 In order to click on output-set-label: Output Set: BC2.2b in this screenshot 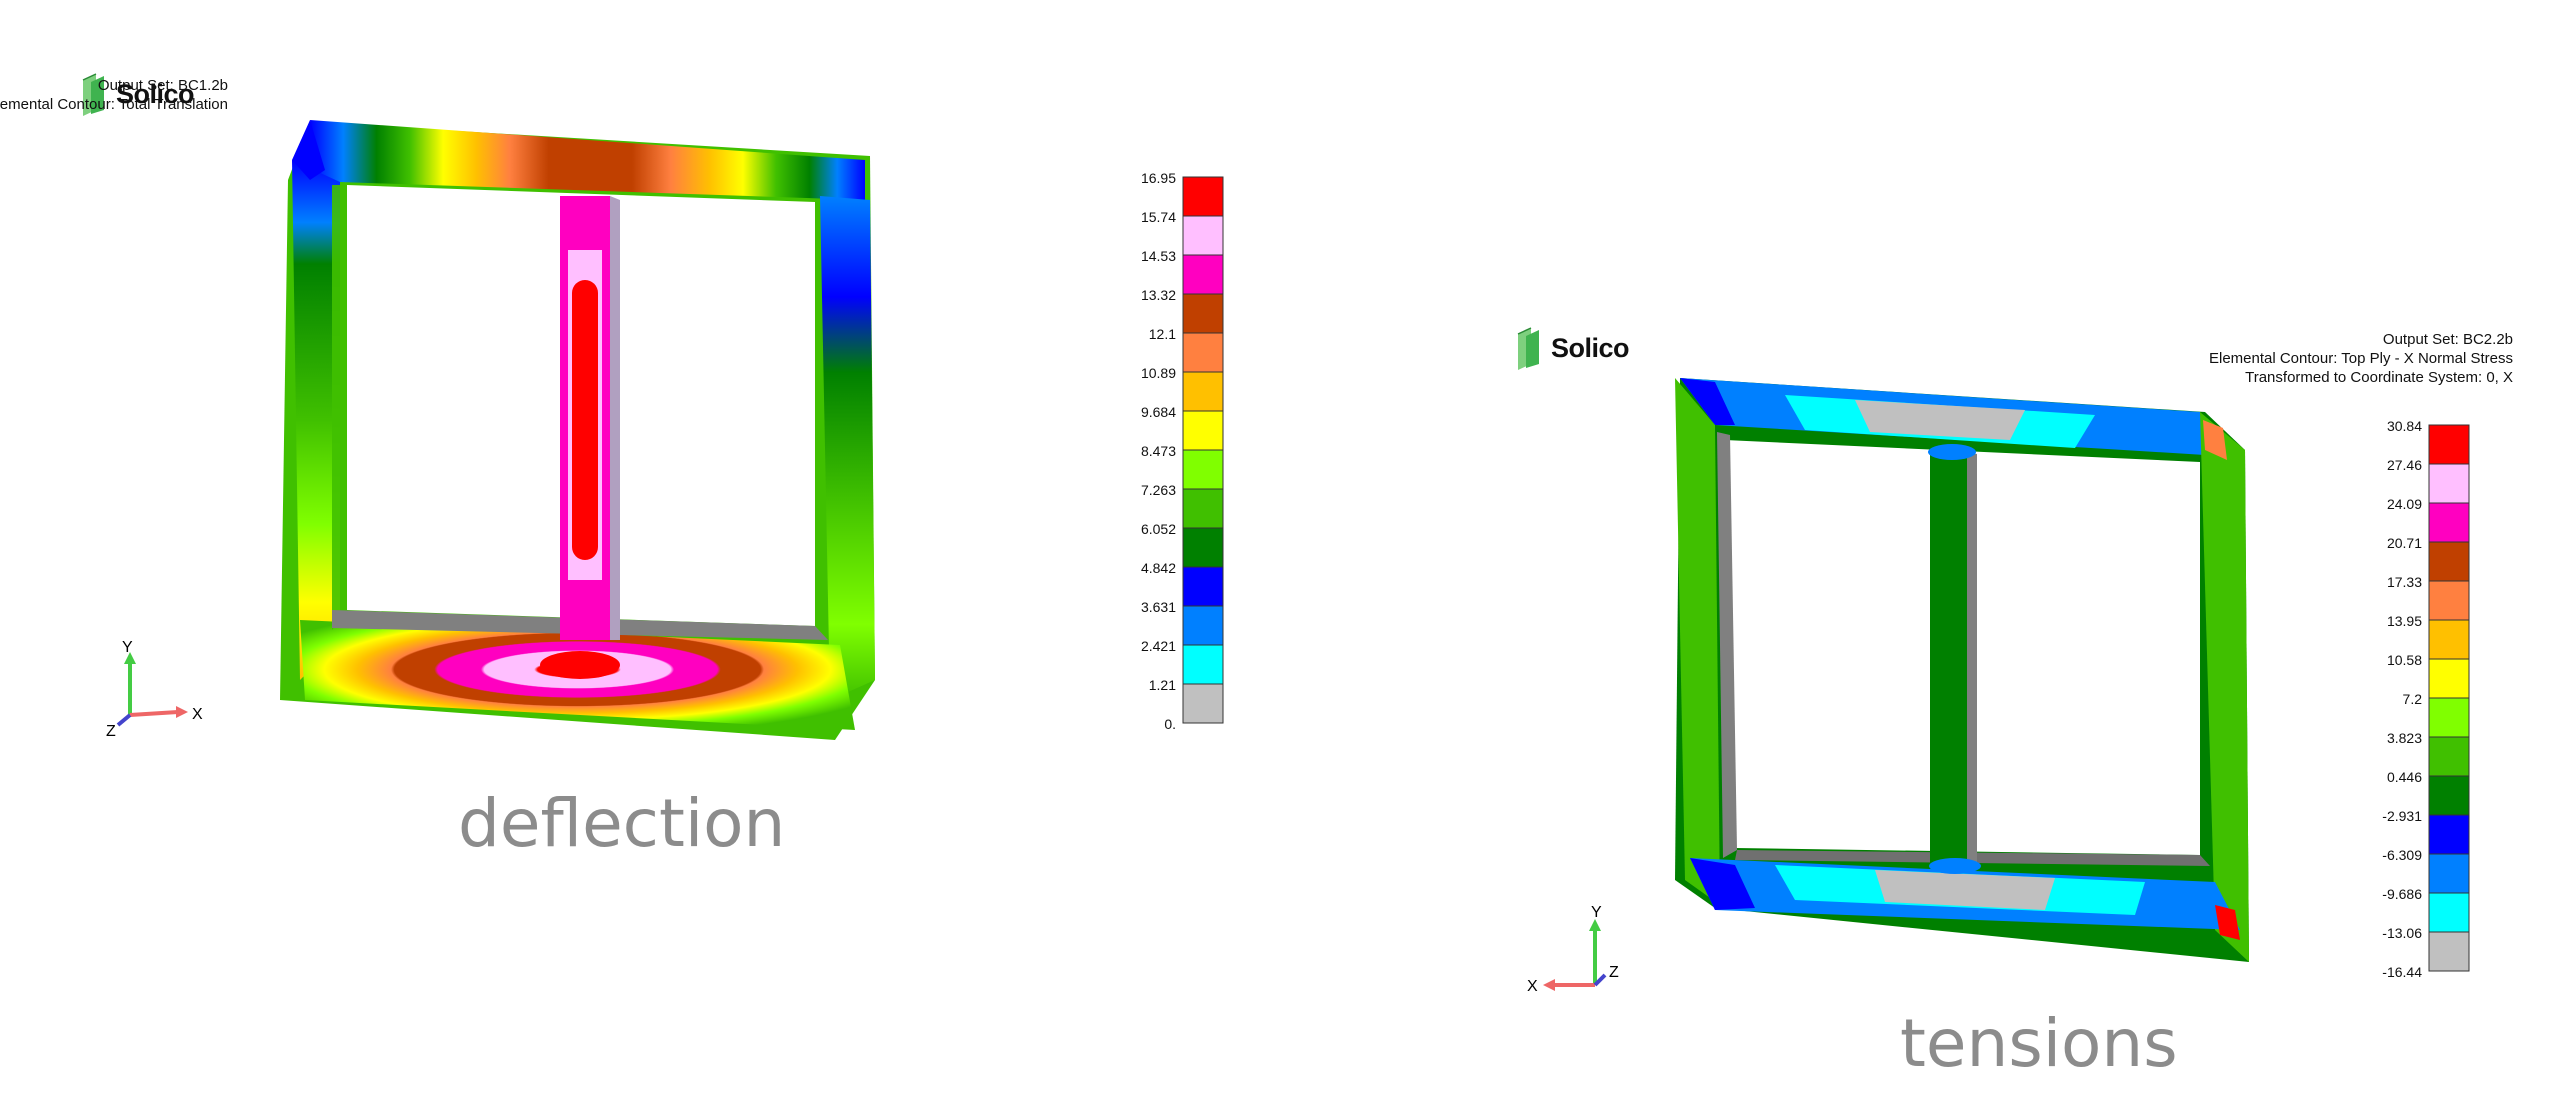, I will do `click(2447, 339)`.